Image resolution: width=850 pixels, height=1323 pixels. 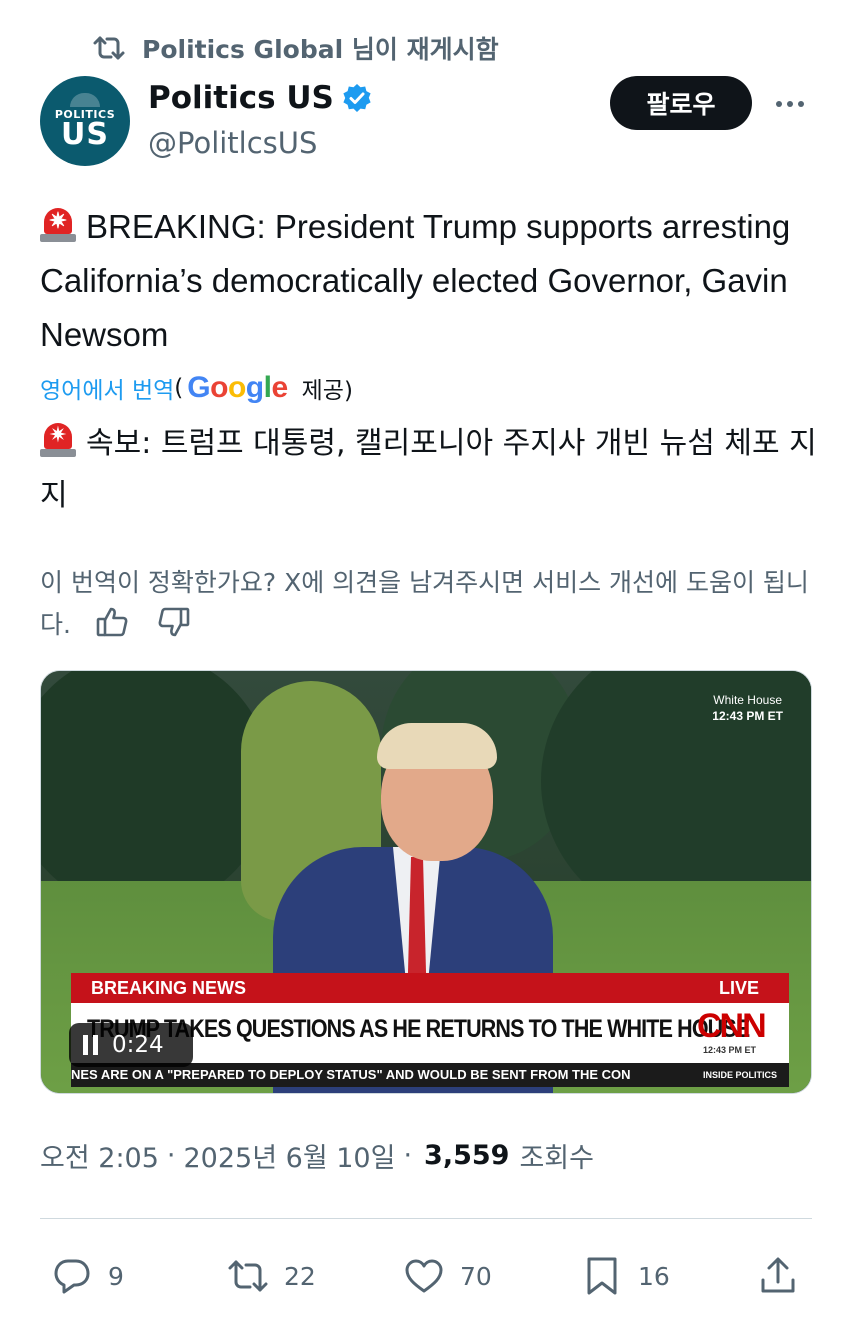 I want to click on author-name: Politics US, so click(x=260, y=98).